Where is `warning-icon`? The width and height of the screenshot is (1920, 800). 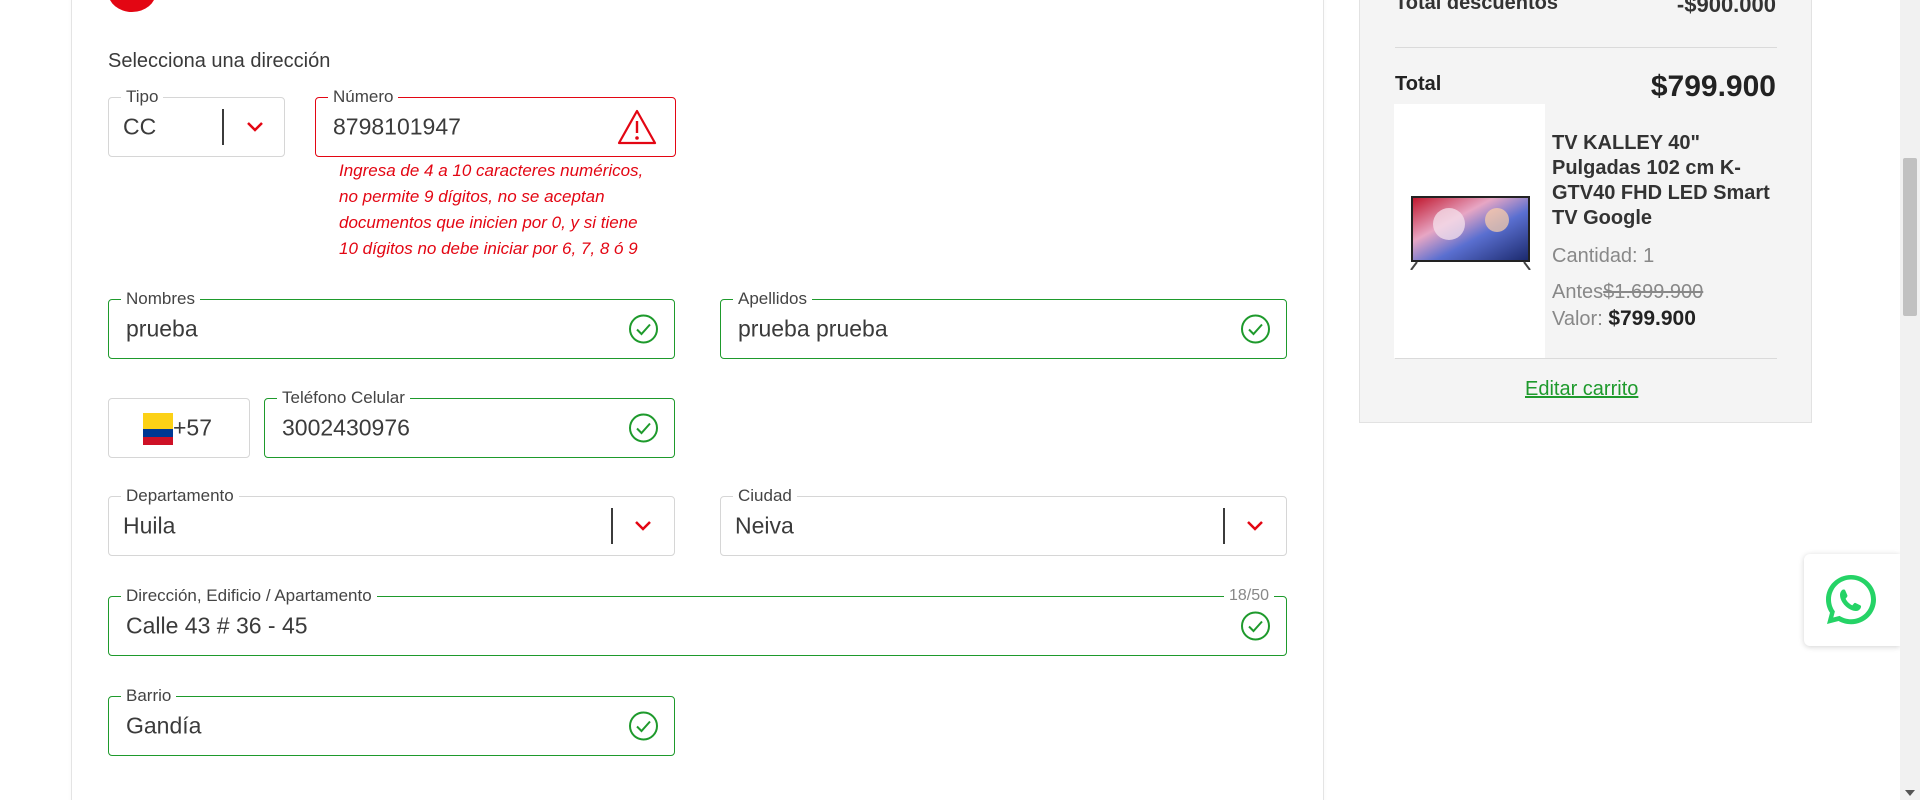 warning-icon is located at coordinates (637, 127).